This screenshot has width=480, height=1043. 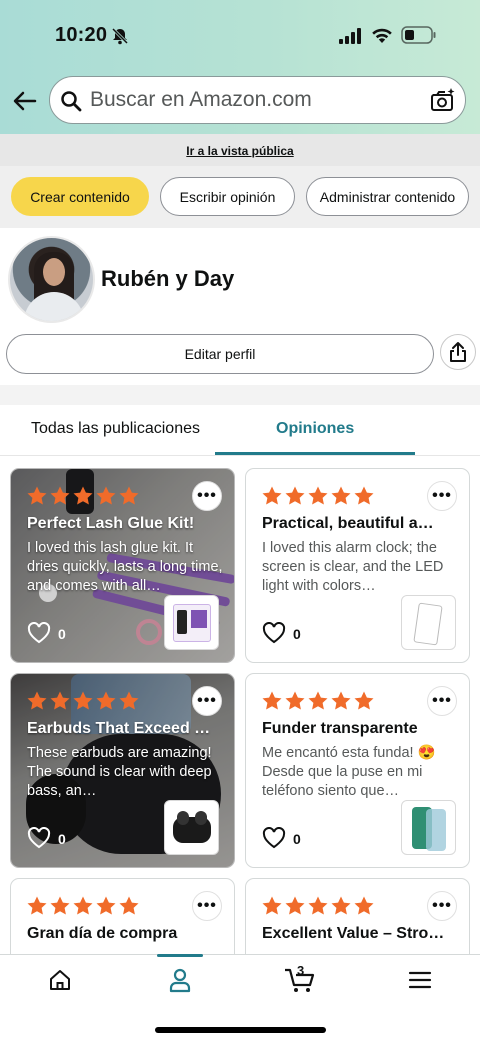 What do you see at coordinates (240, 35) in the screenshot?
I see `status-bar: 10:20` at bounding box center [240, 35].